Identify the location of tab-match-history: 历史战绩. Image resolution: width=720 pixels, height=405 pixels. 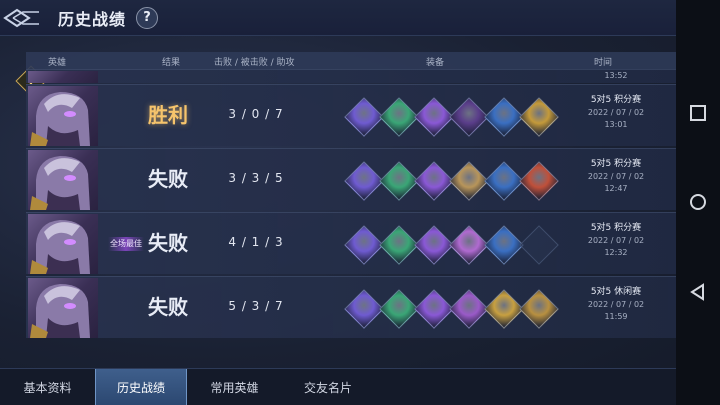
(141, 387).